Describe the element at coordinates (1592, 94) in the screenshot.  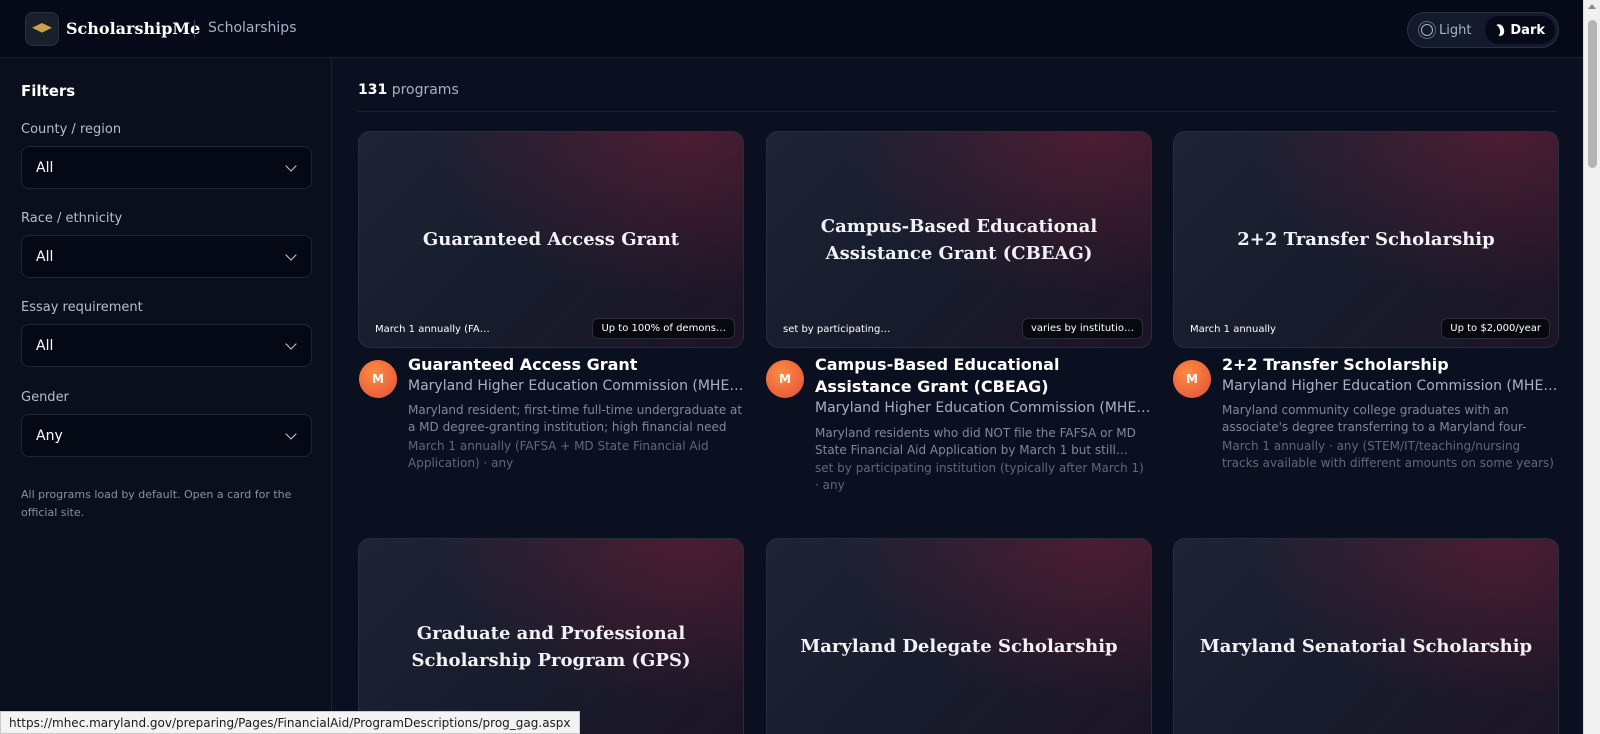
I see `scroll-thumb` at that location.